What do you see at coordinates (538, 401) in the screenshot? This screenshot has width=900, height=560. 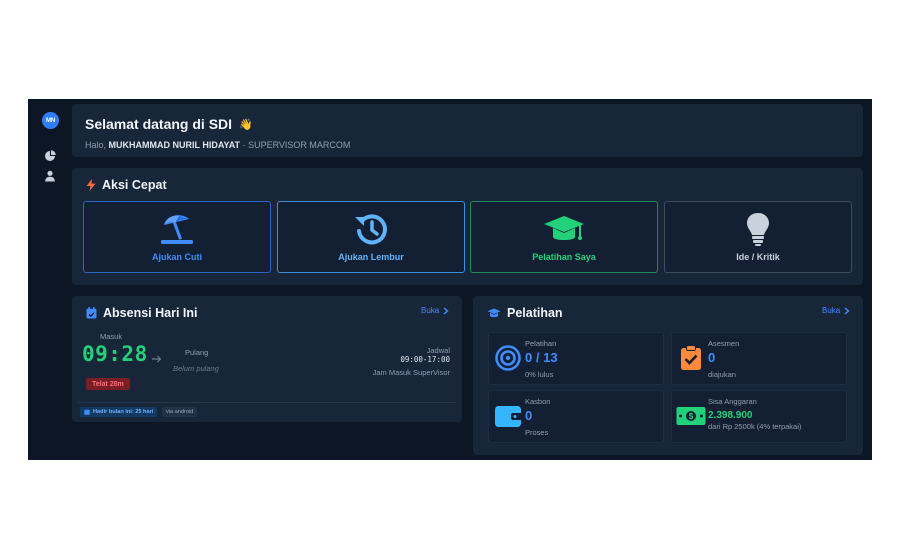 I see `stat-label: Kasbon` at bounding box center [538, 401].